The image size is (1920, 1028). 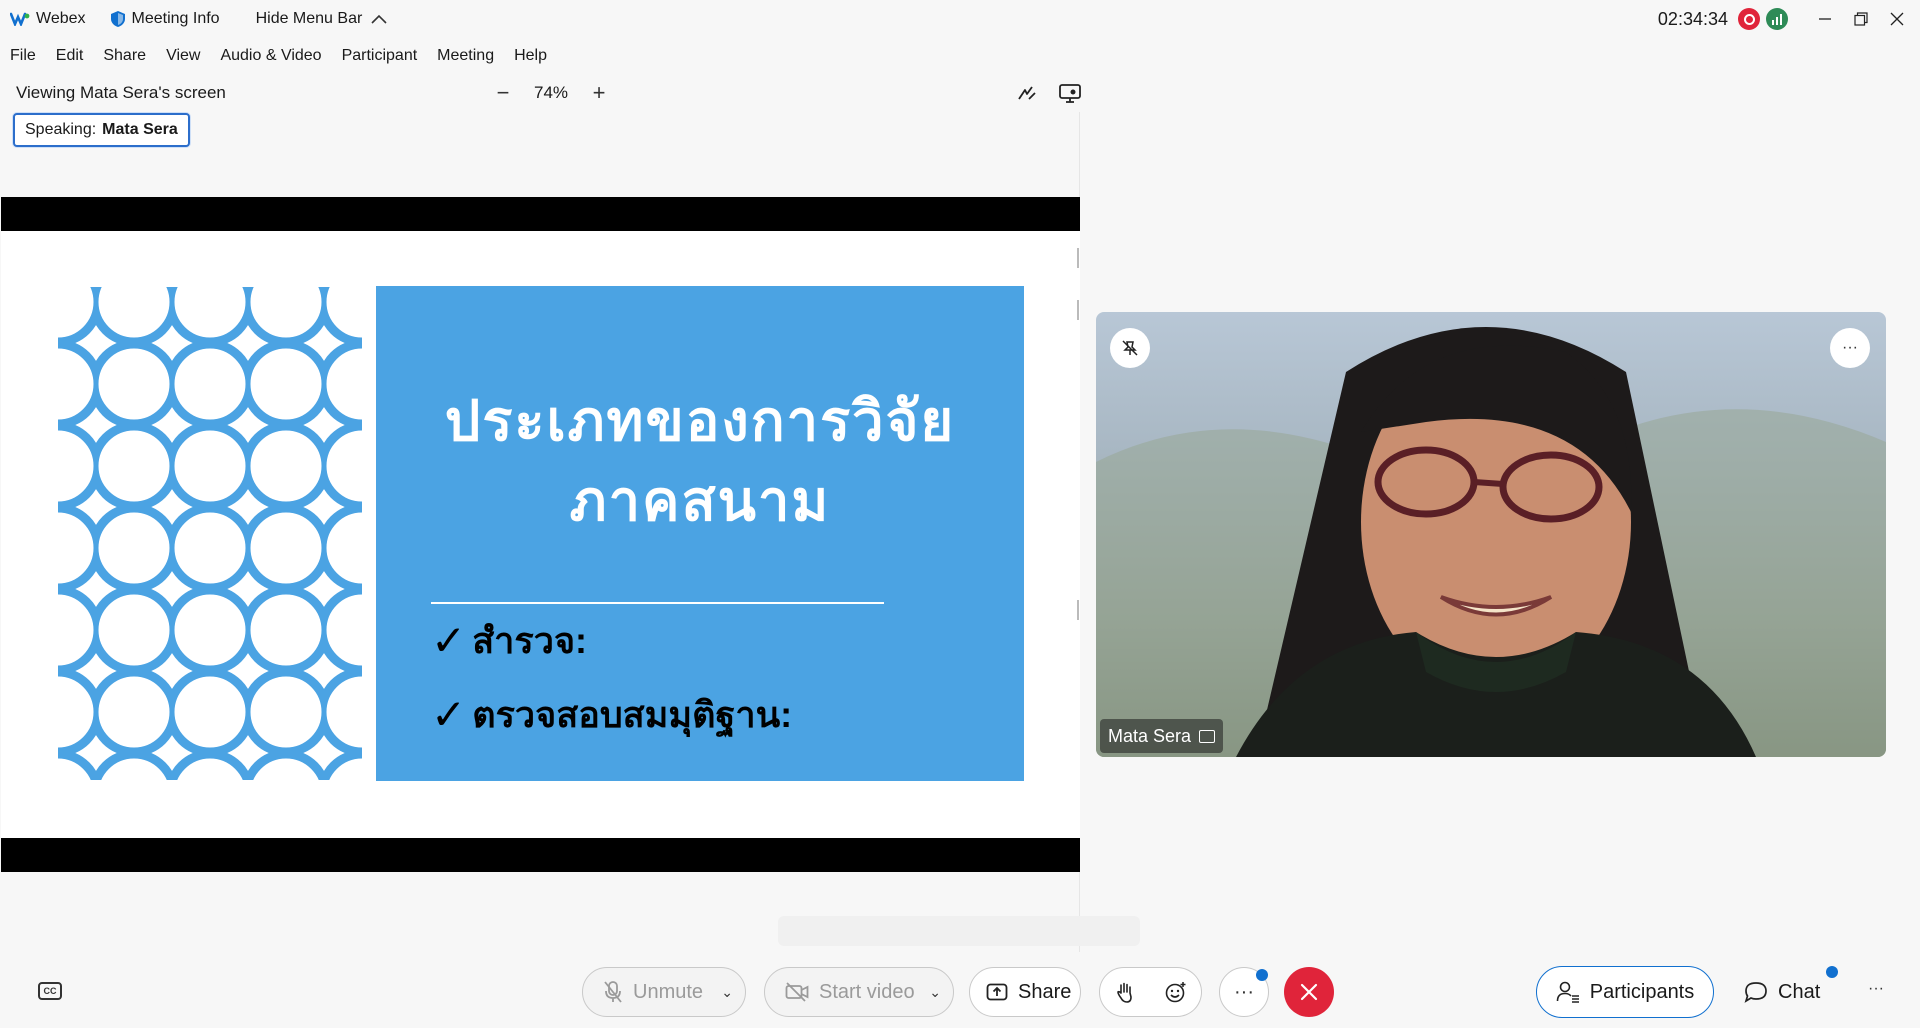 What do you see at coordinates (1150, 735) in the screenshot?
I see `participant-name: Mata Sera` at bounding box center [1150, 735].